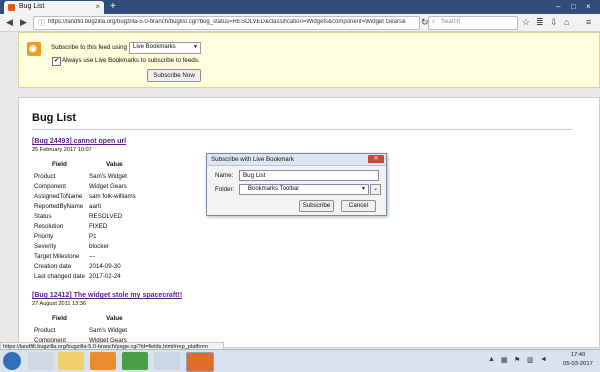 This screenshot has height=372, width=600. What do you see at coordinates (154, 47) in the screenshot?
I see `feed-reader-value: Live Bookmarks` at bounding box center [154, 47].